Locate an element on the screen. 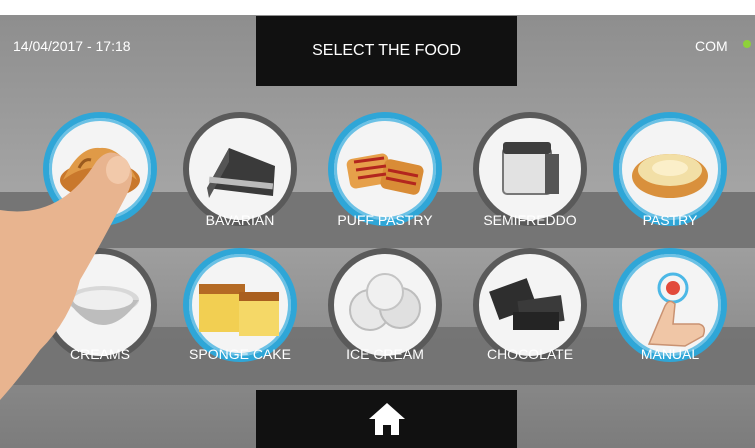 This screenshot has width=755, height=448. food-label-bavarian: BAVARIAN is located at coordinates (240, 220).